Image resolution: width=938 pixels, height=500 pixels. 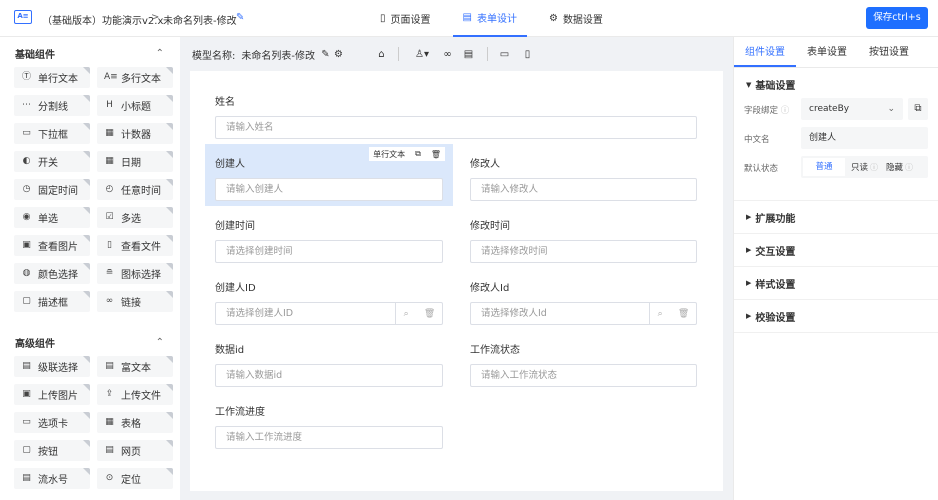 What do you see at coordinates (109, 422) in the screenshot?
I see `table-icon: ▦` at bounding box center [109, 422].